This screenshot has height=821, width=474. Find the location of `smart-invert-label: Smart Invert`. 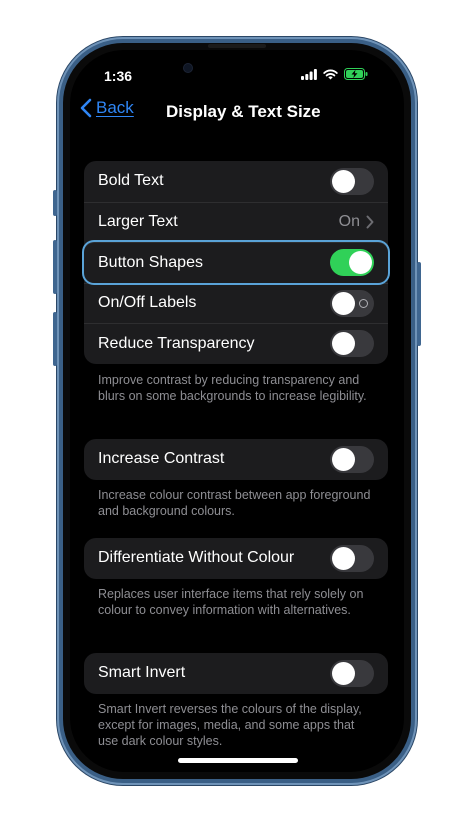

smart-invert-label: Smart Invert is located at coordinates (142, 673).